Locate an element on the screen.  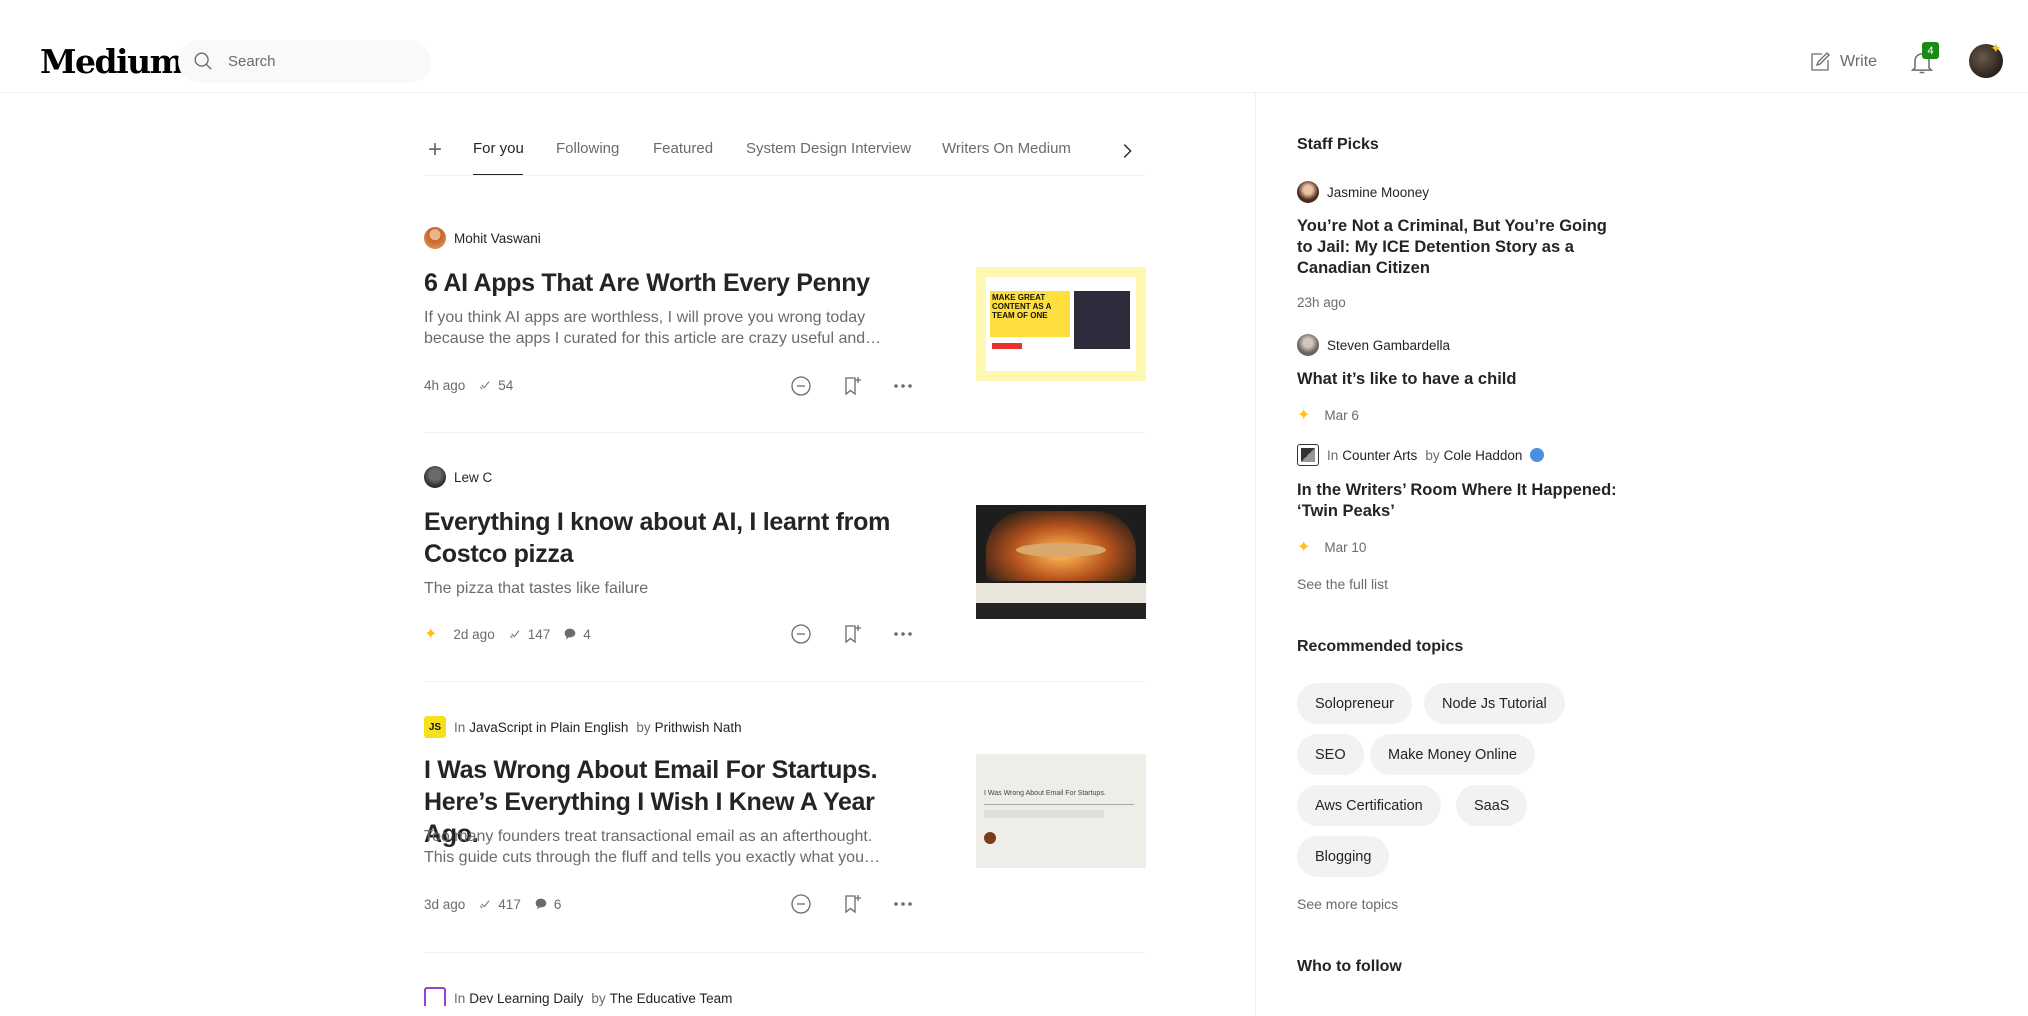
article-meta: 4h ago 54 is located at coordinates (468, 385).